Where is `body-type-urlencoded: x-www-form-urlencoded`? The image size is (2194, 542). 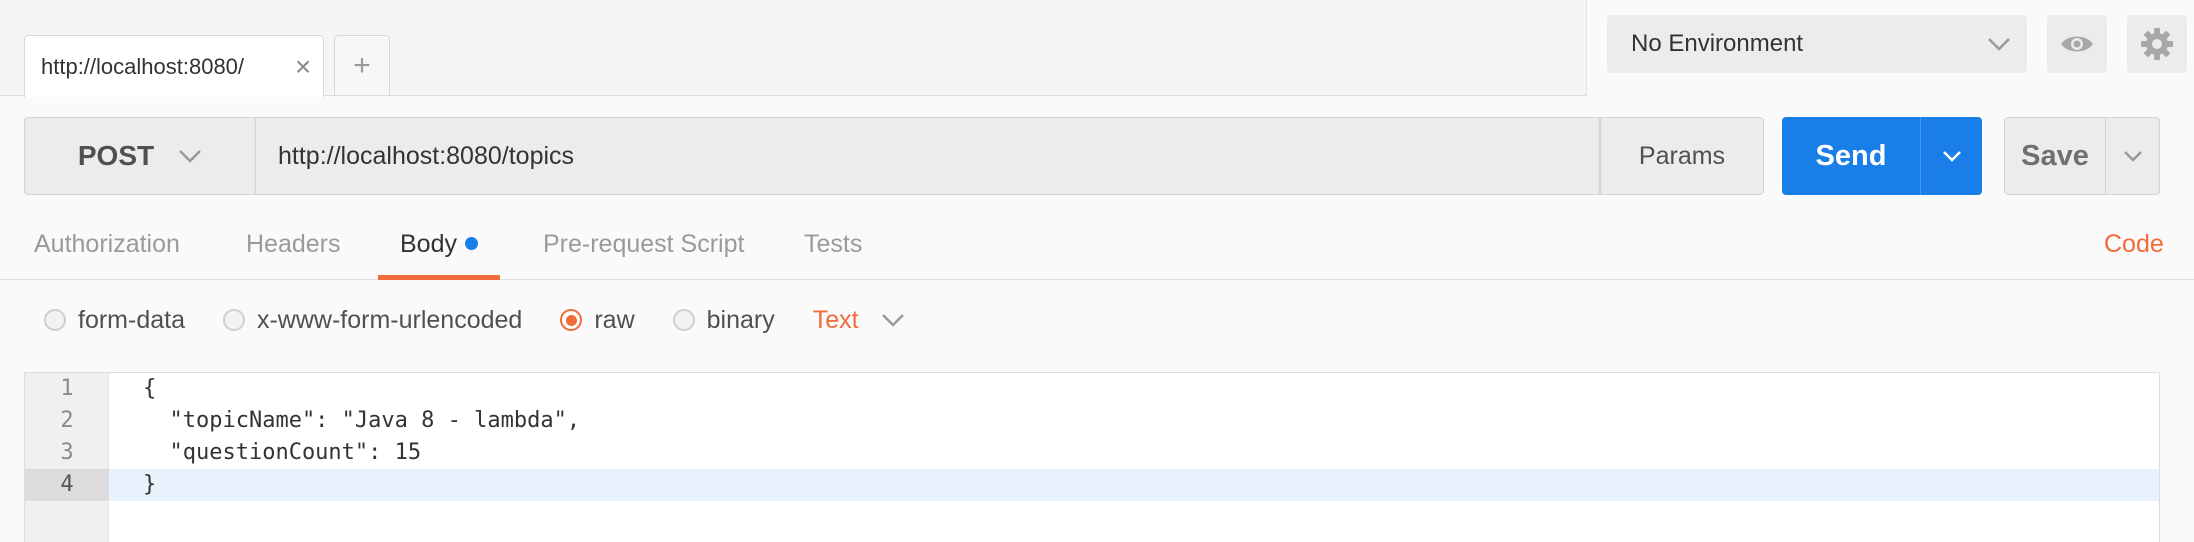
body-type-urlencoded: x-www-form-urlencoded is located at coordinates (372, 320).